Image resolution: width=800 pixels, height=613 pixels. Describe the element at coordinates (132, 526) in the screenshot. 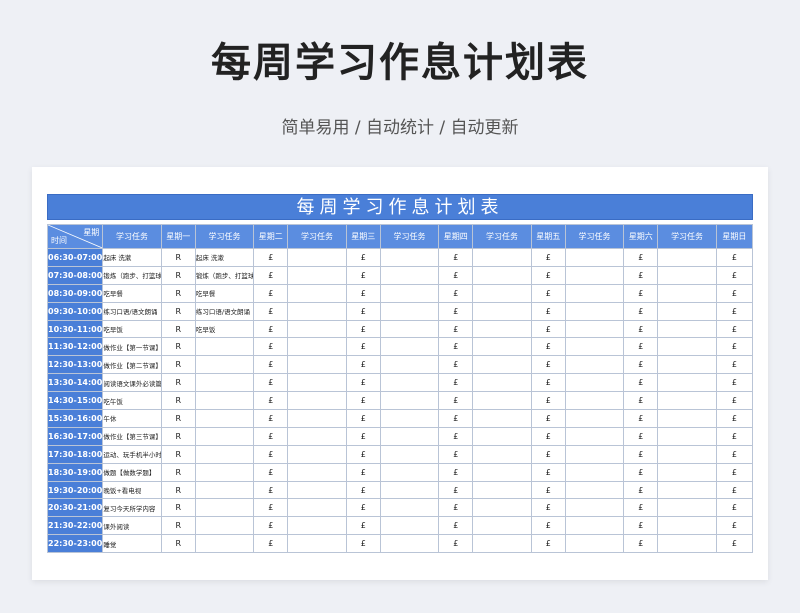

I see `task-cell: 课外阅读` at that location.